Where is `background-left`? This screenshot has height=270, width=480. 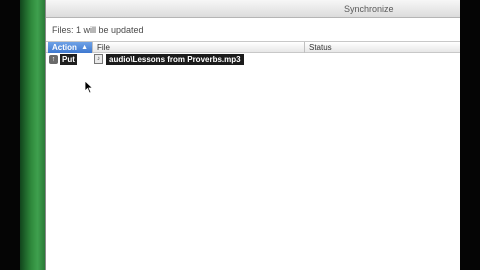
background-left is located at coordinates (10, 135).